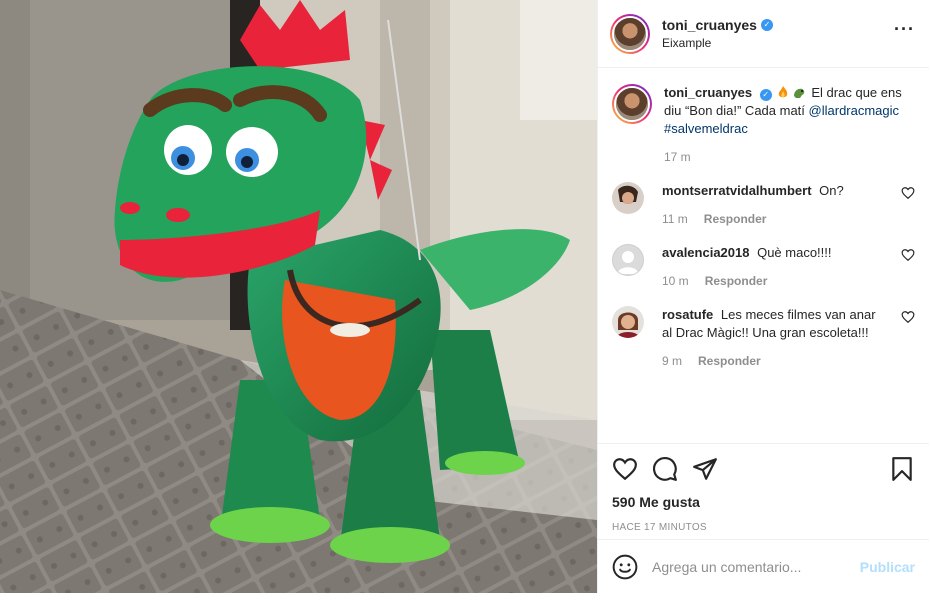  What do you see at coordinates (628, 260) in the screenshot?
I see `commenter-avatar-default` at bounding box center [628, 260].